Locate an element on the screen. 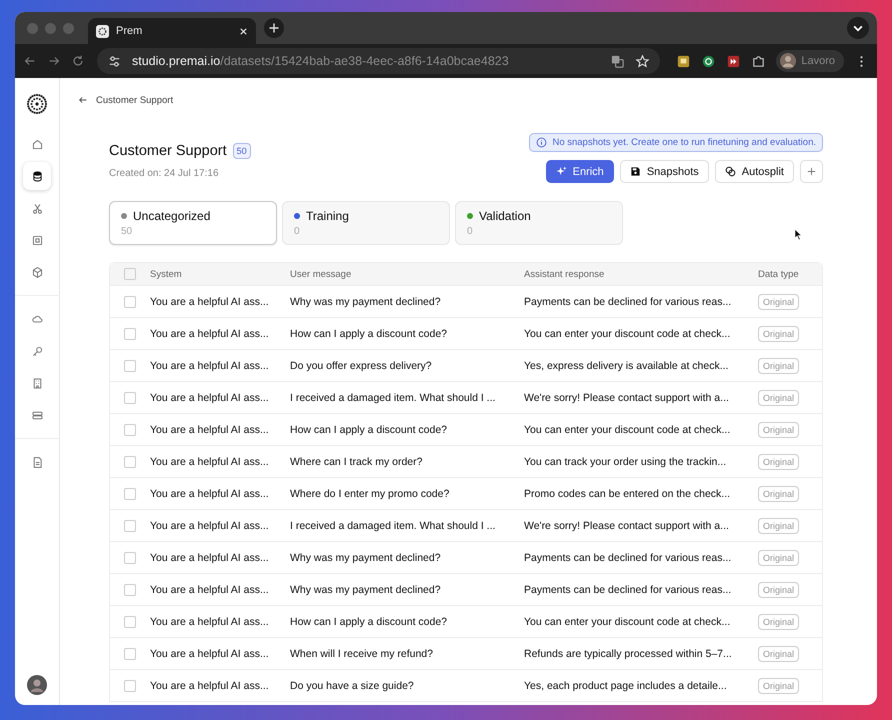  created-date: Created on: 24 Jul 17:16 is located at coordinates (164, 173).